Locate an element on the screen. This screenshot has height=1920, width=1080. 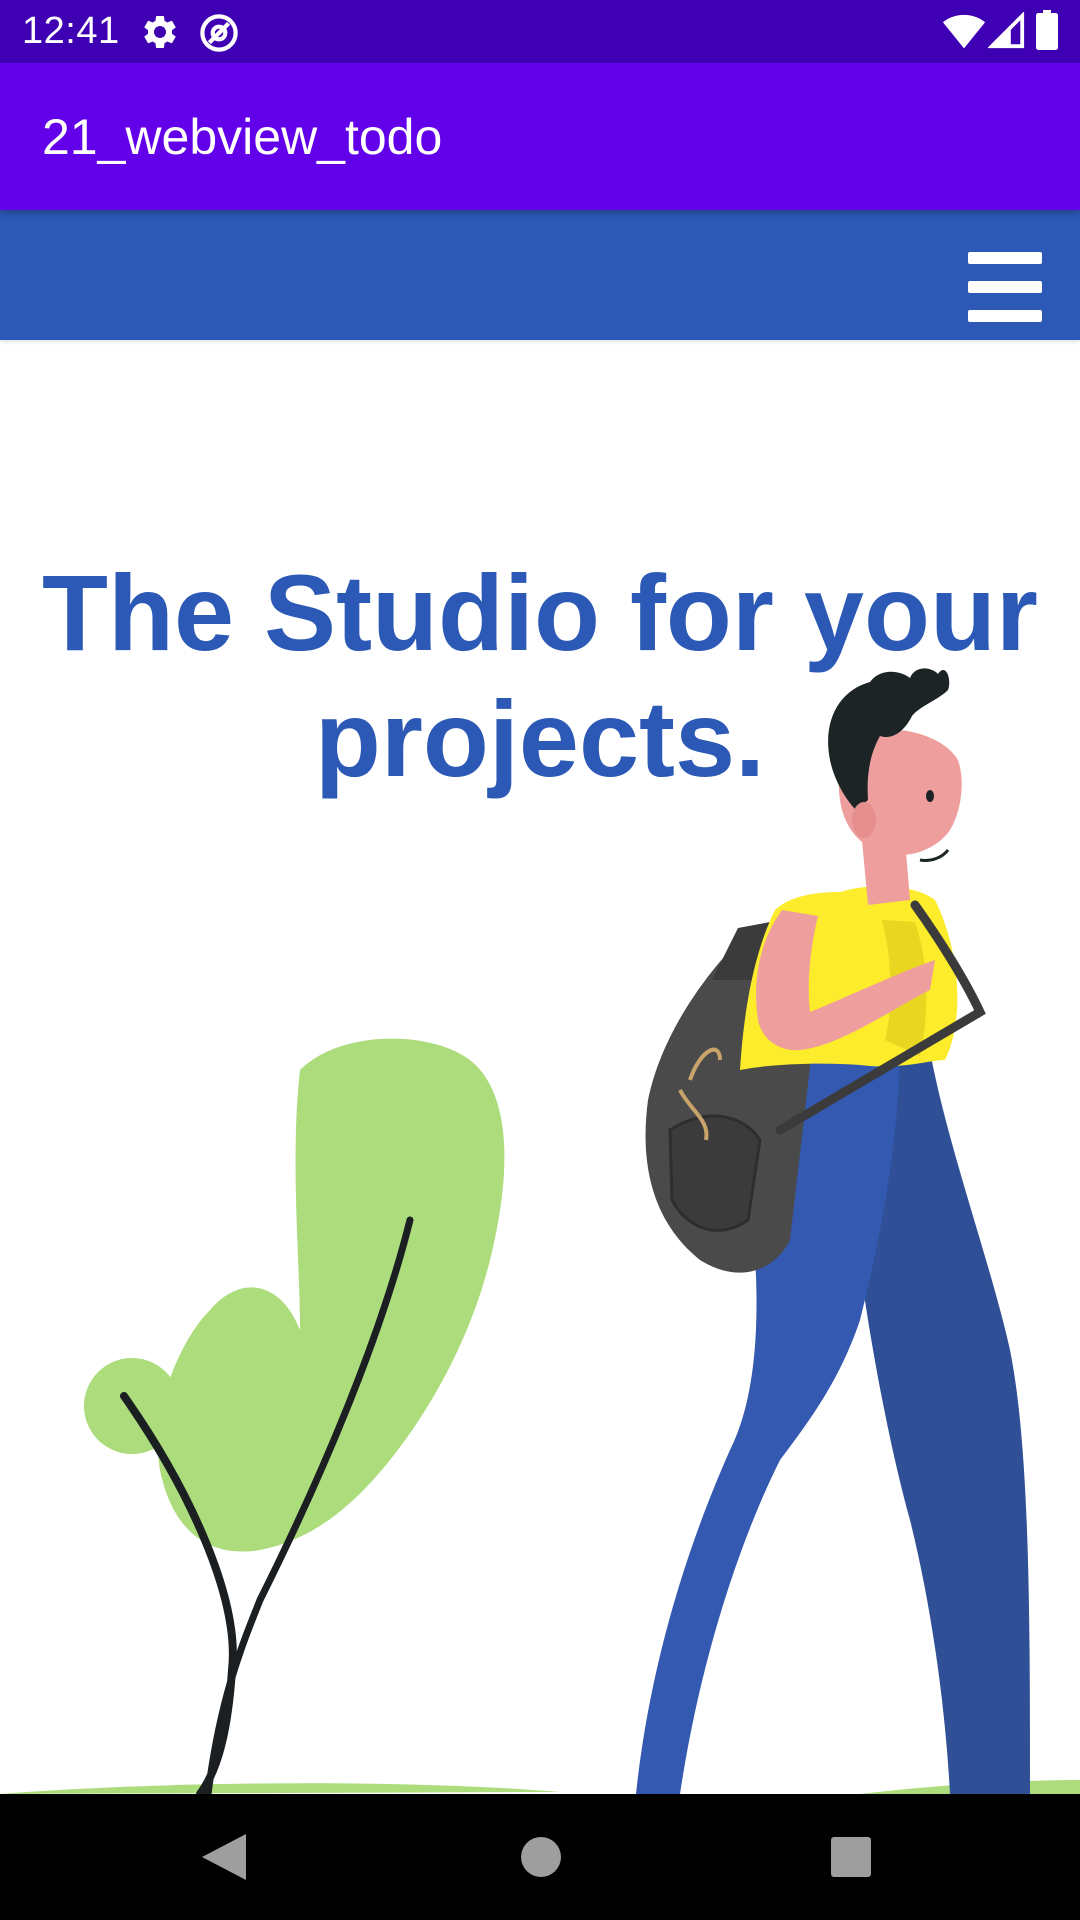
hamburger-menu-button is located at coordinates (1000, 281).